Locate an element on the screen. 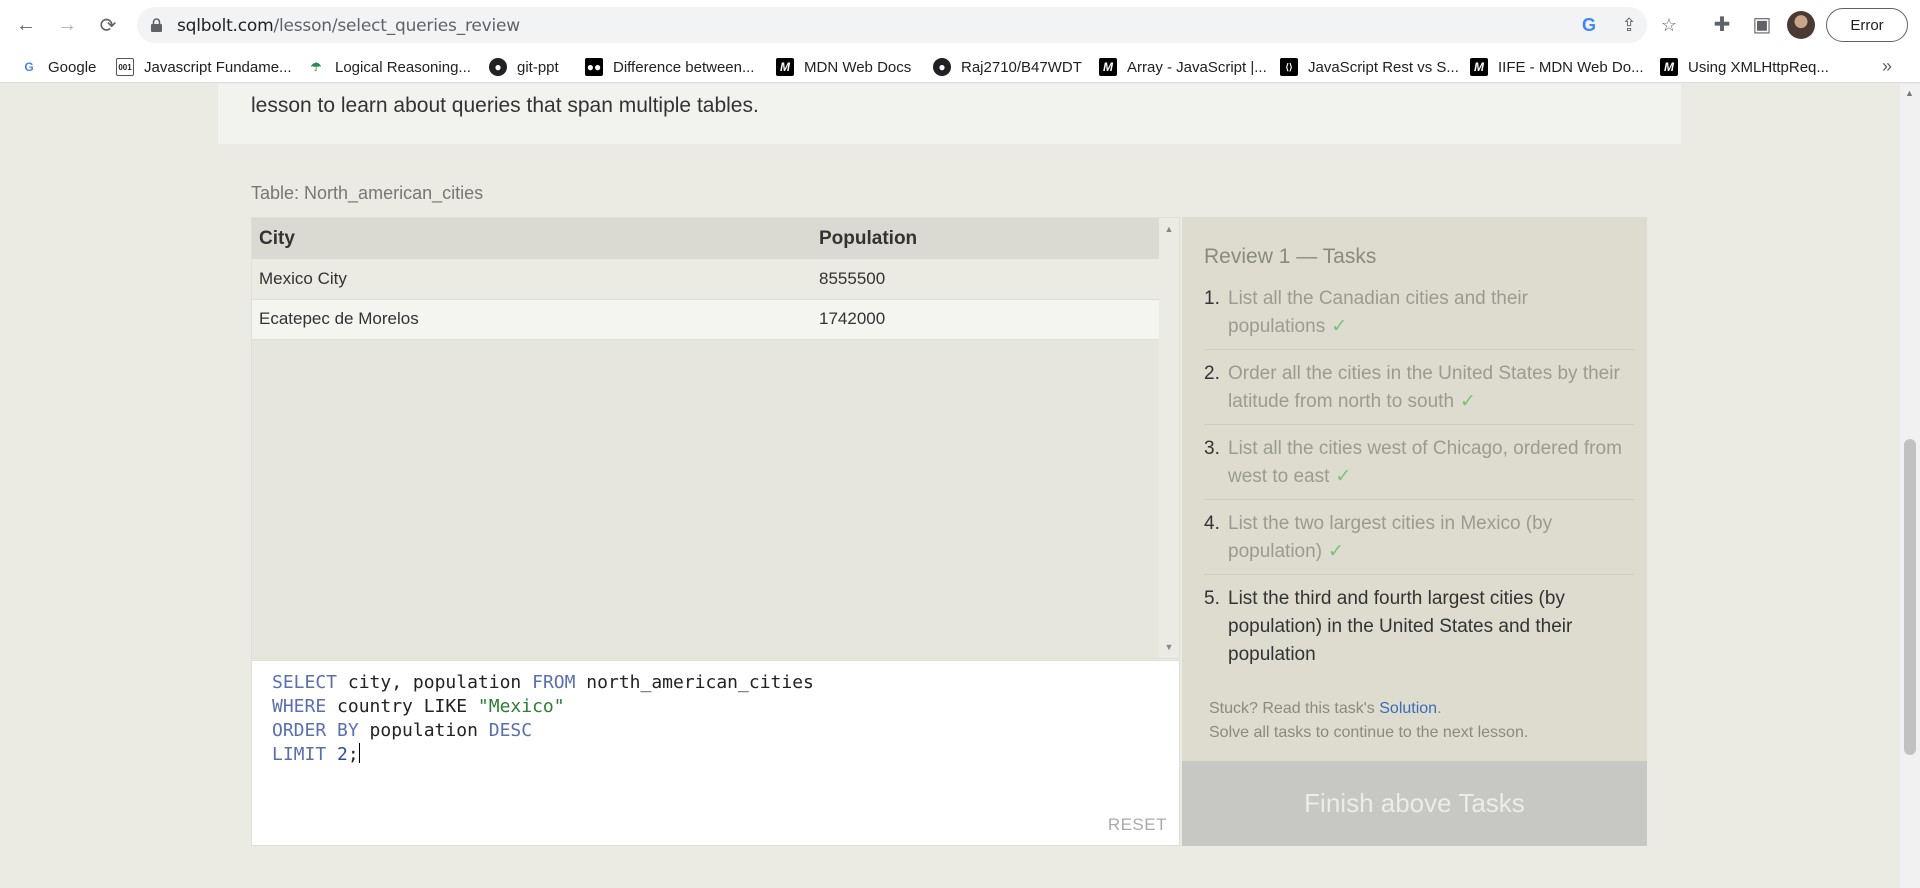  task-number: 1. is located at coordinates (1212, 298).